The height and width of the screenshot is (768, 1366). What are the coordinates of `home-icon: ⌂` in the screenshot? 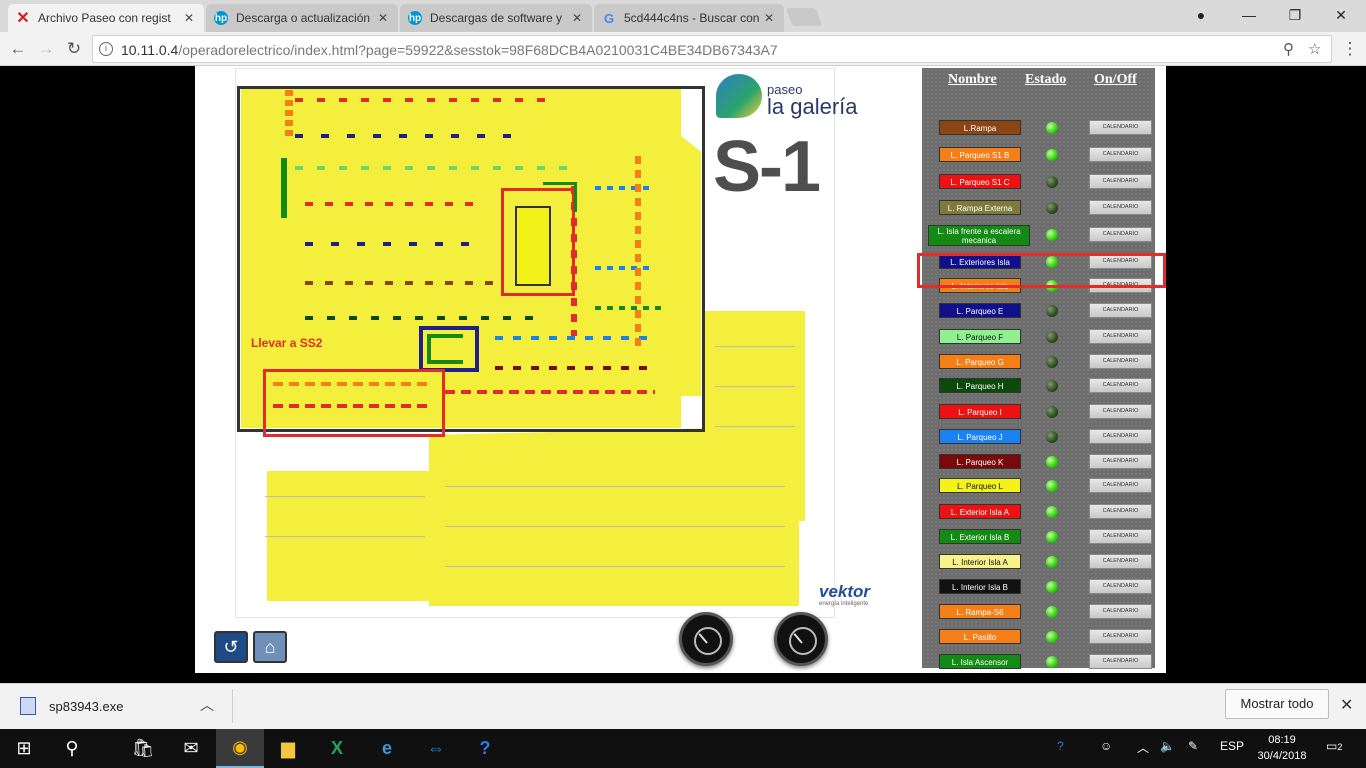 It's located at (270, 647).